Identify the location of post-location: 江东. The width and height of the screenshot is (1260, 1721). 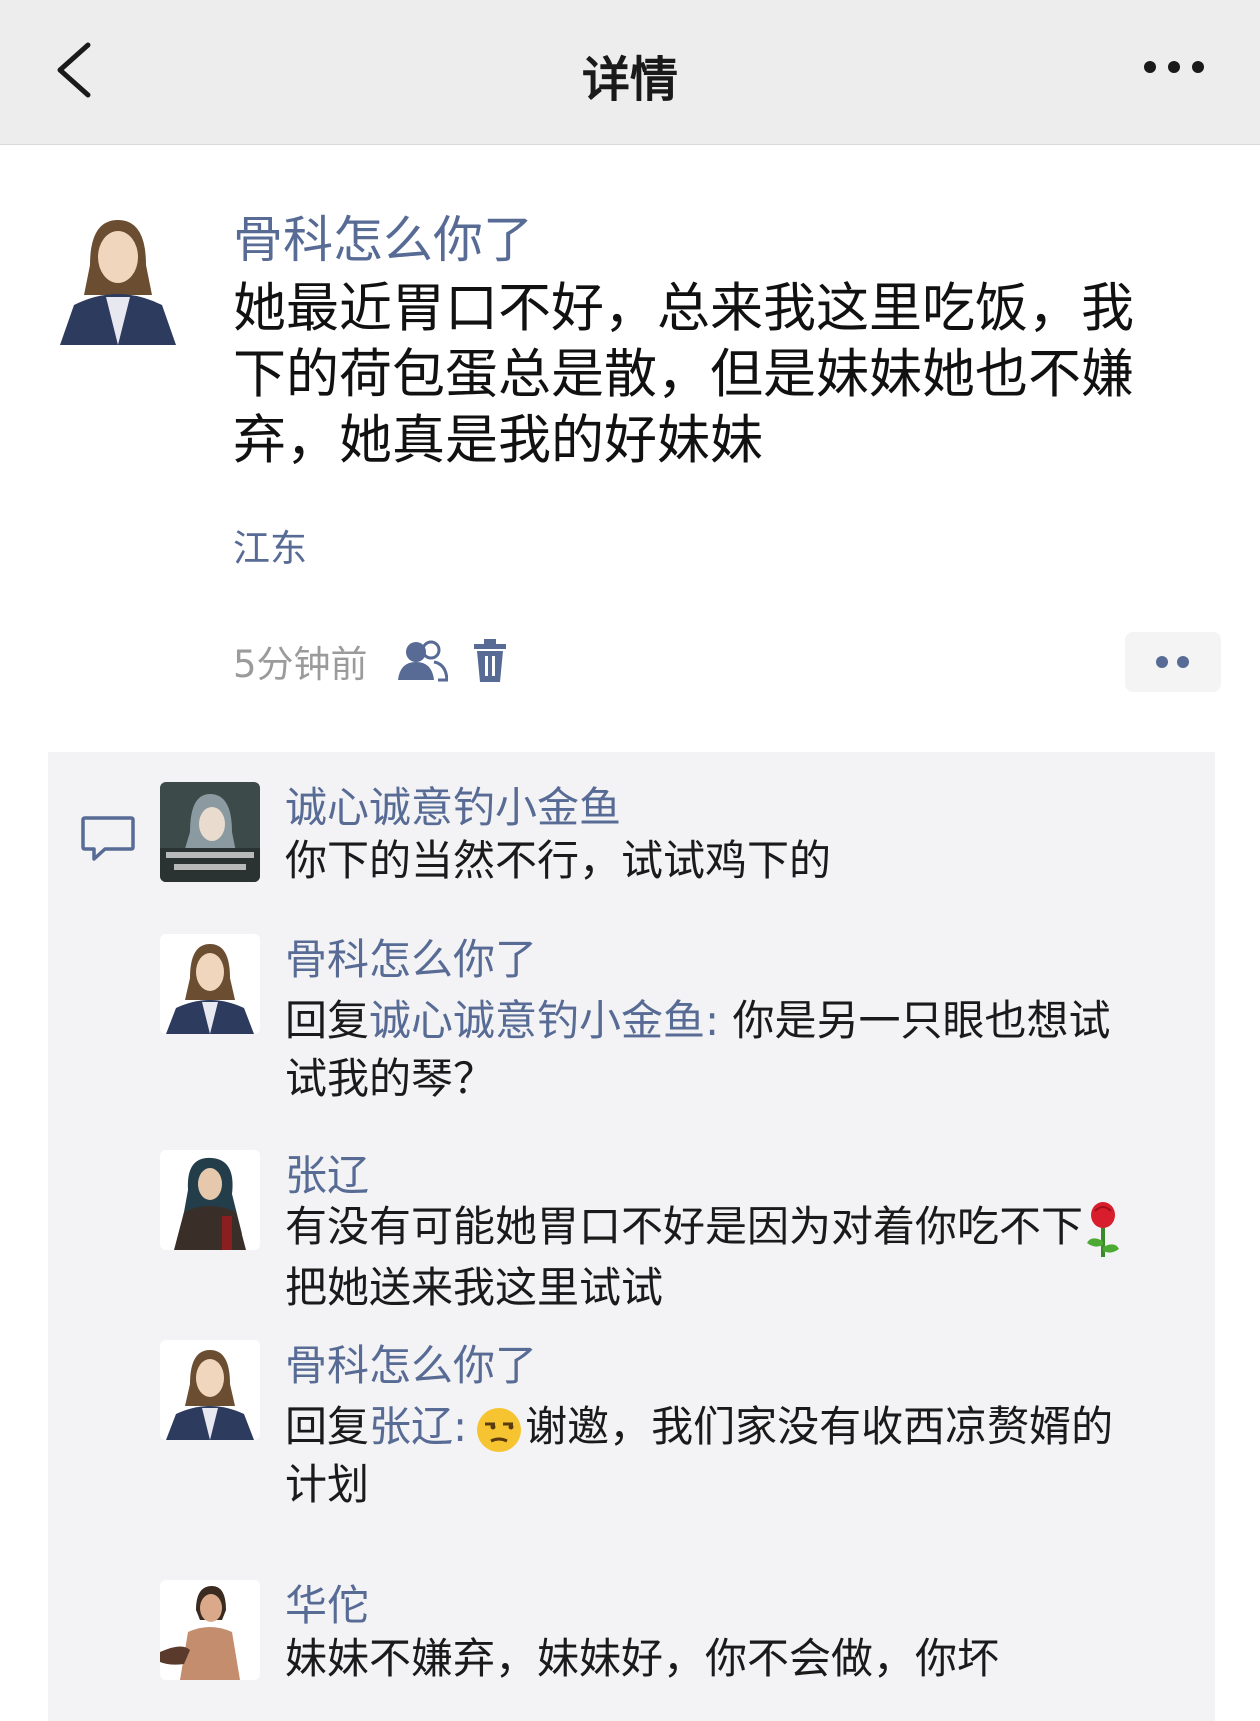
(270, 545).